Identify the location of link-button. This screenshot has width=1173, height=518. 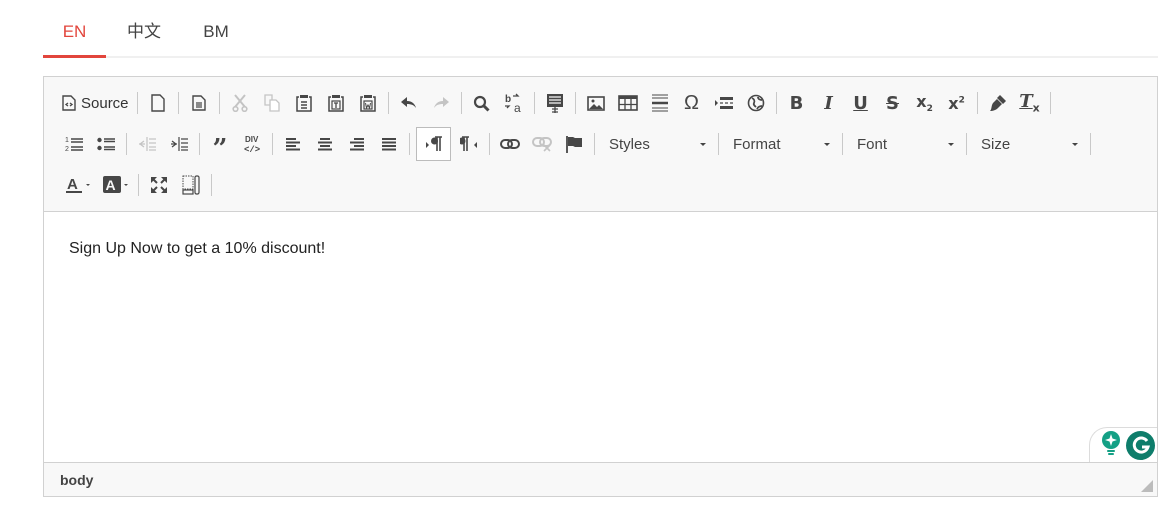
(510, 144).